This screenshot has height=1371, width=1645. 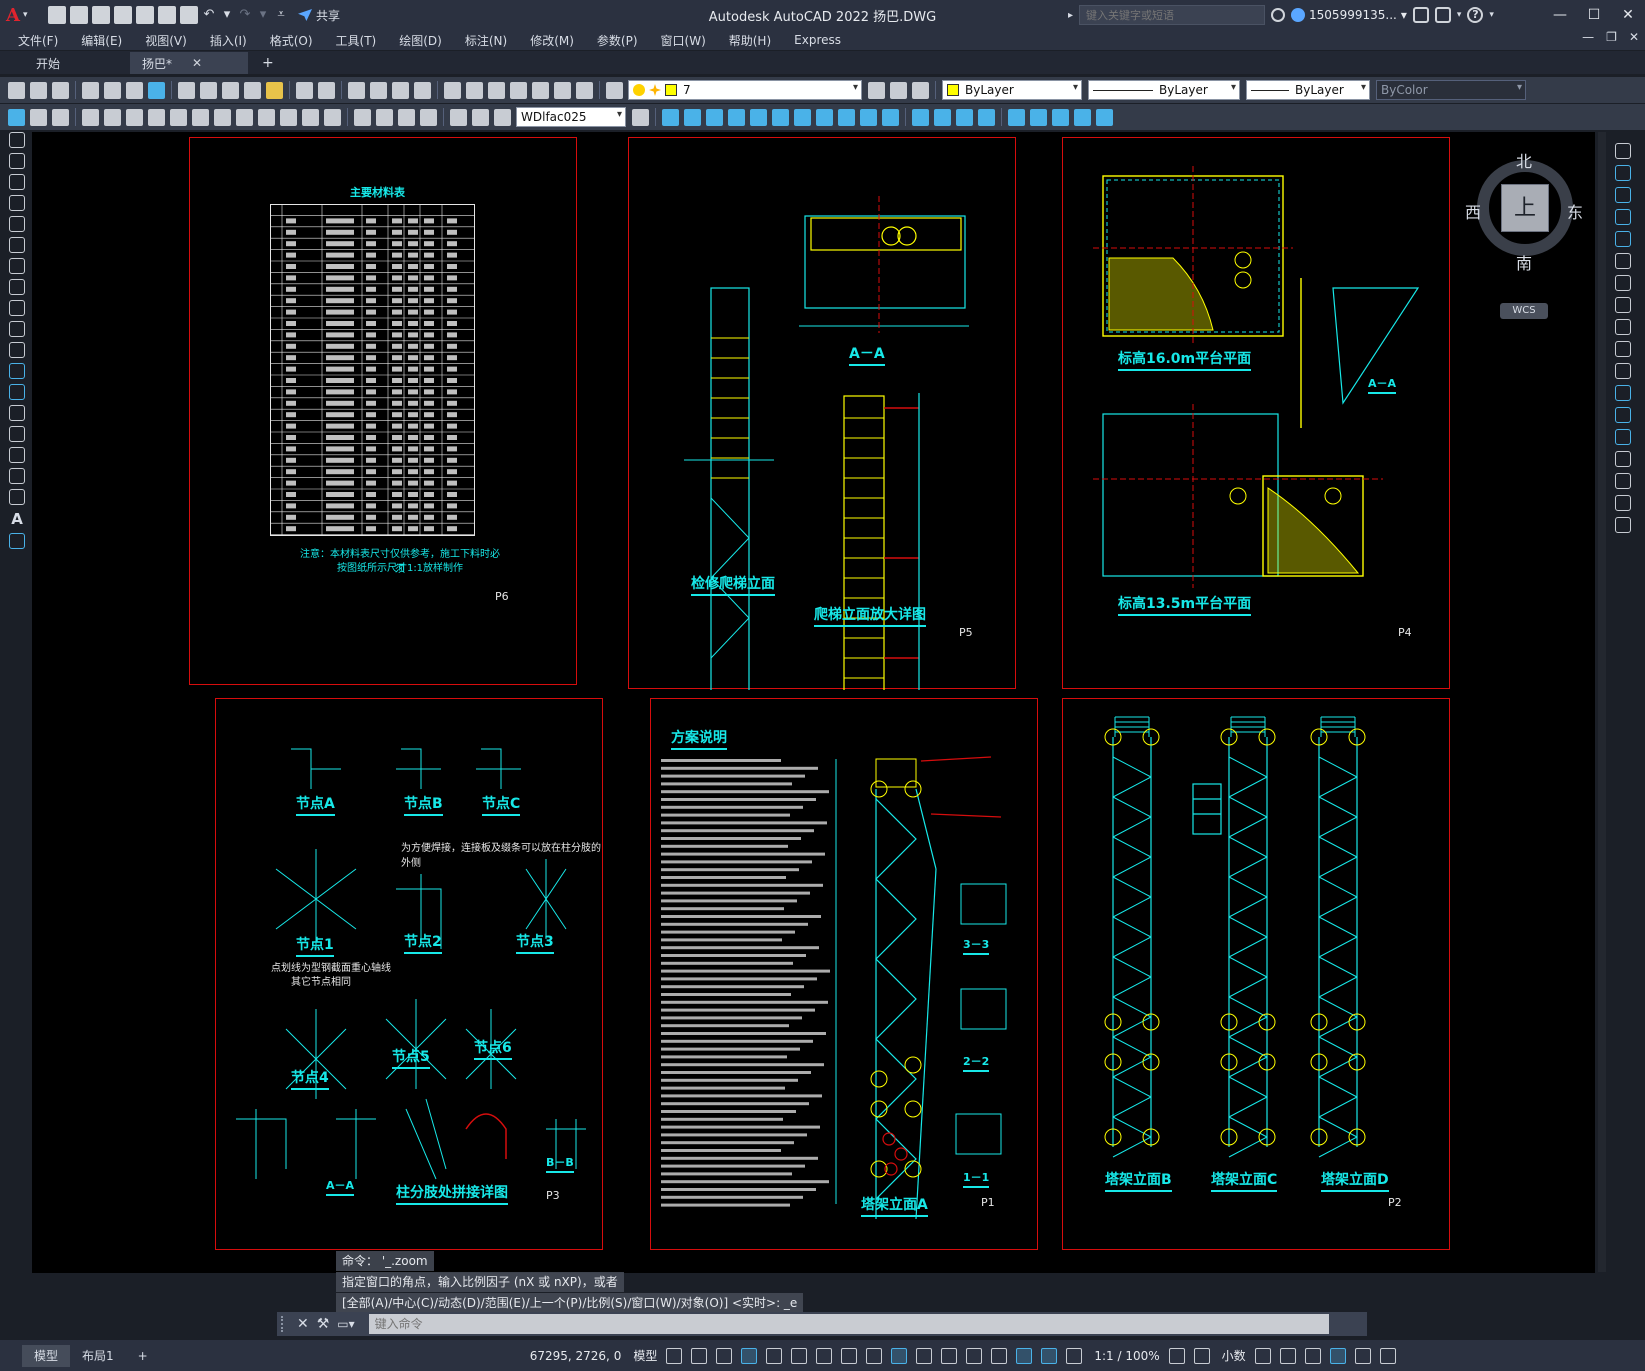 I want to click on save-web-icon, so click(x=167, y=15).